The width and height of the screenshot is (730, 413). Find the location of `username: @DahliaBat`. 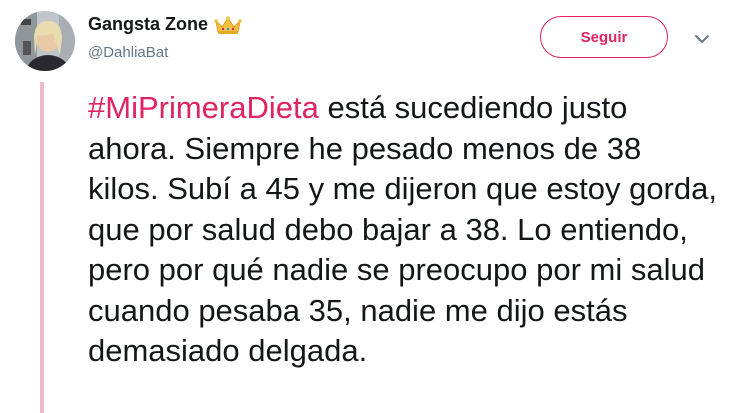

username: @DahliaBat is located at coordinates (128, 52).